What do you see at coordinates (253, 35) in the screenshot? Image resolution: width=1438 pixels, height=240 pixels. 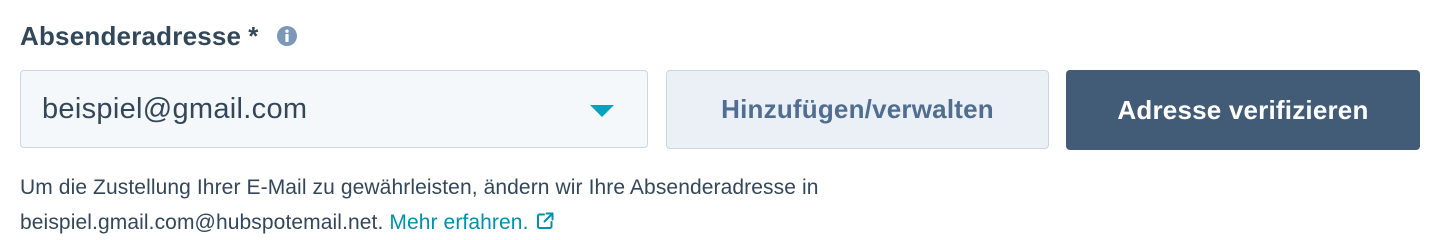 I see `required-marker: *` at bounding box center [253, 35].